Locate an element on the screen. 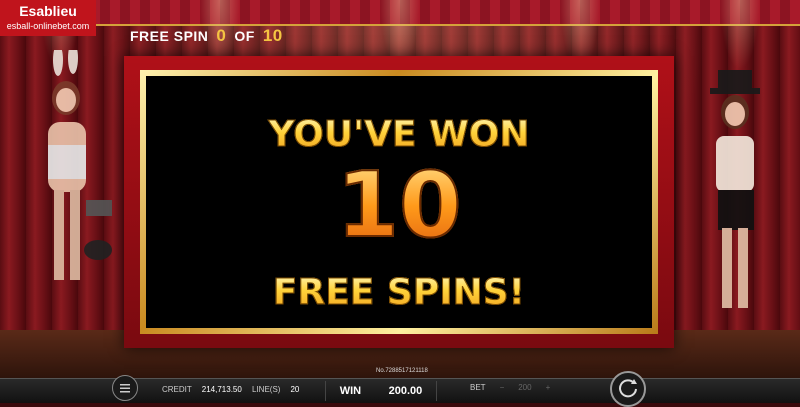  logo-url: esball-onlinebet.com is located at coordinates (48, 26).